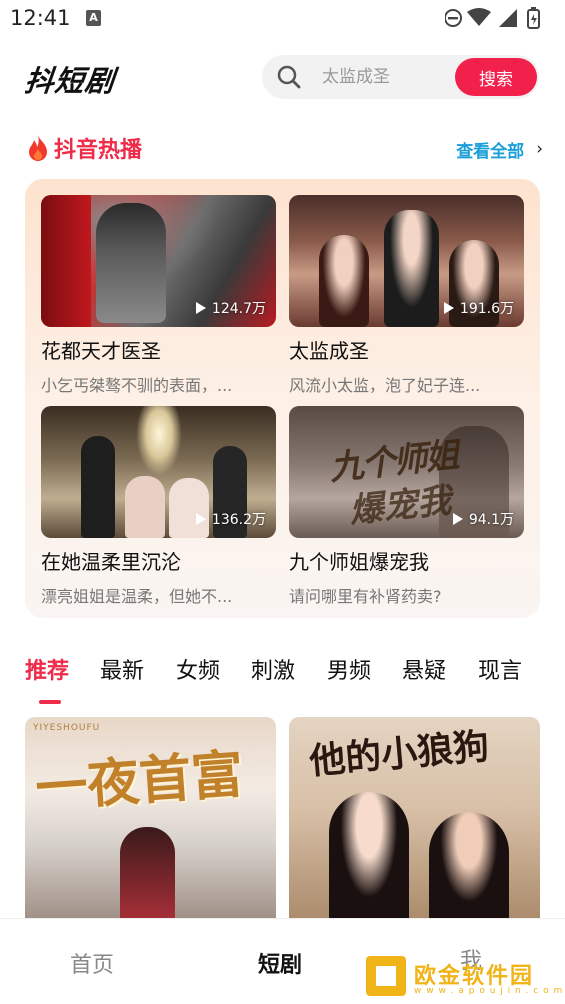 The height and width of the screenshot is (1004, 565). Describe the element at coordinates (280, 963) in the screenshot. I see `nav-short-drama: 短剧` at that location.